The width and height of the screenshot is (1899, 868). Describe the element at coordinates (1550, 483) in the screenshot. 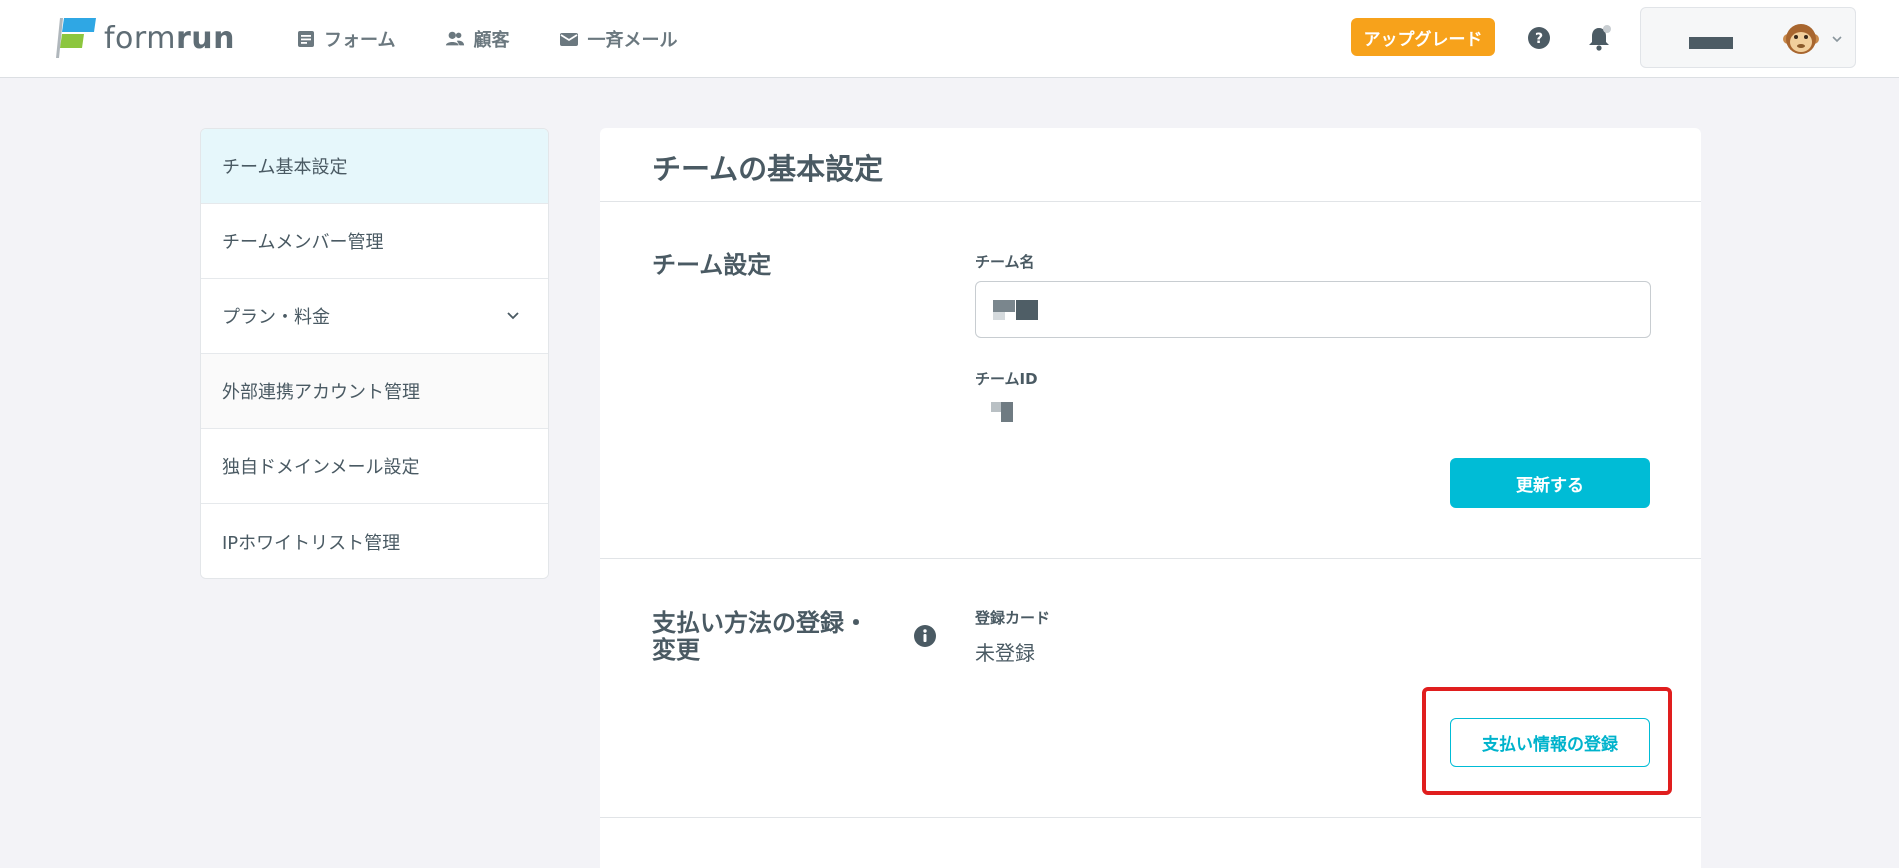

I see `update-button: 更新する` at that location.